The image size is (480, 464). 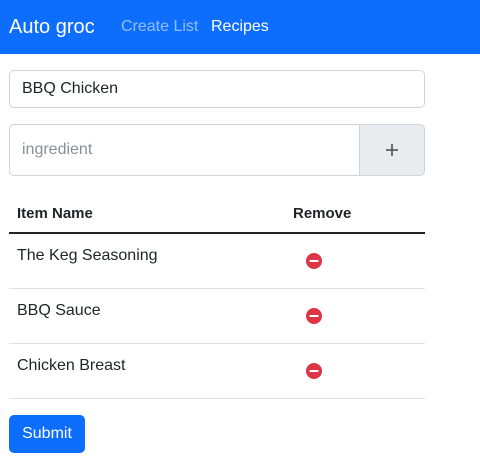 I want to click on ingredient-input-group, so click(x=217, y=150).